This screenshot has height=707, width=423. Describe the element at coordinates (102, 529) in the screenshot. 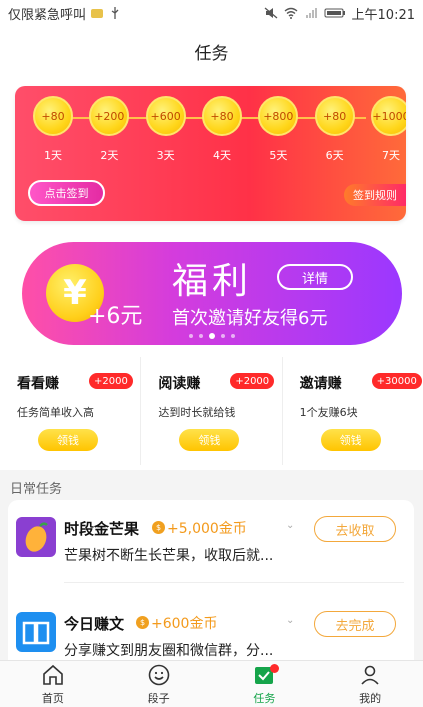

I see `daily-task-title: 时段金芒果` at that location.